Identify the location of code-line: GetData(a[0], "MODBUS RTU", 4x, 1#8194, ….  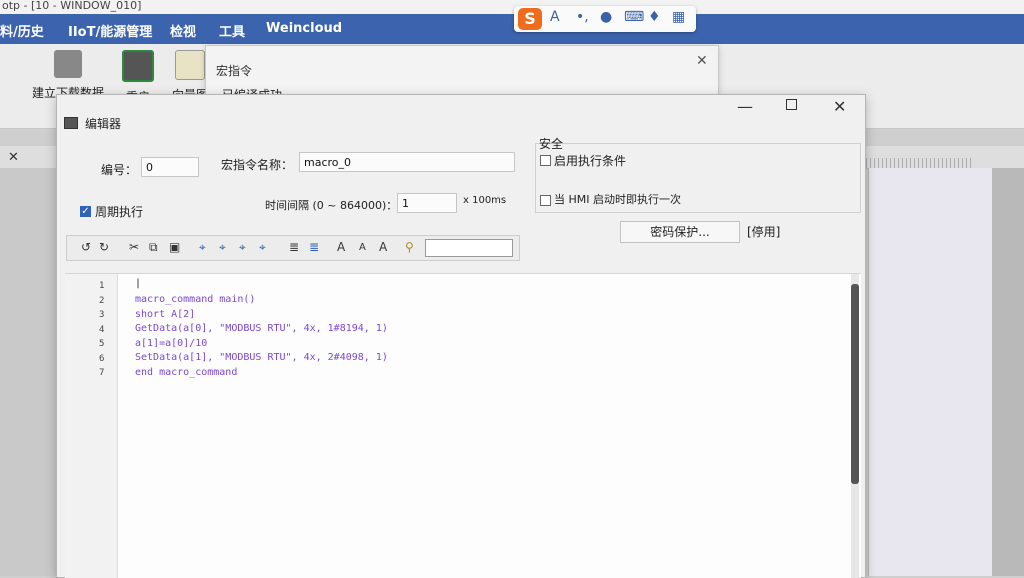
(261, 328).